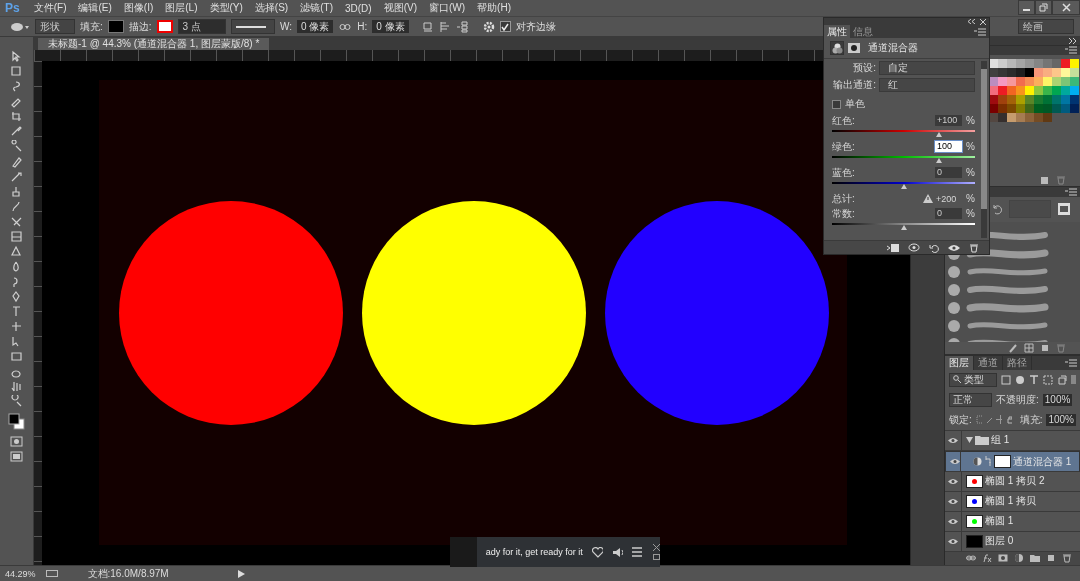  Describe the element at coordinates (843, 172) in the screenshot. I see `slider-label: 蓝色:` at that location.